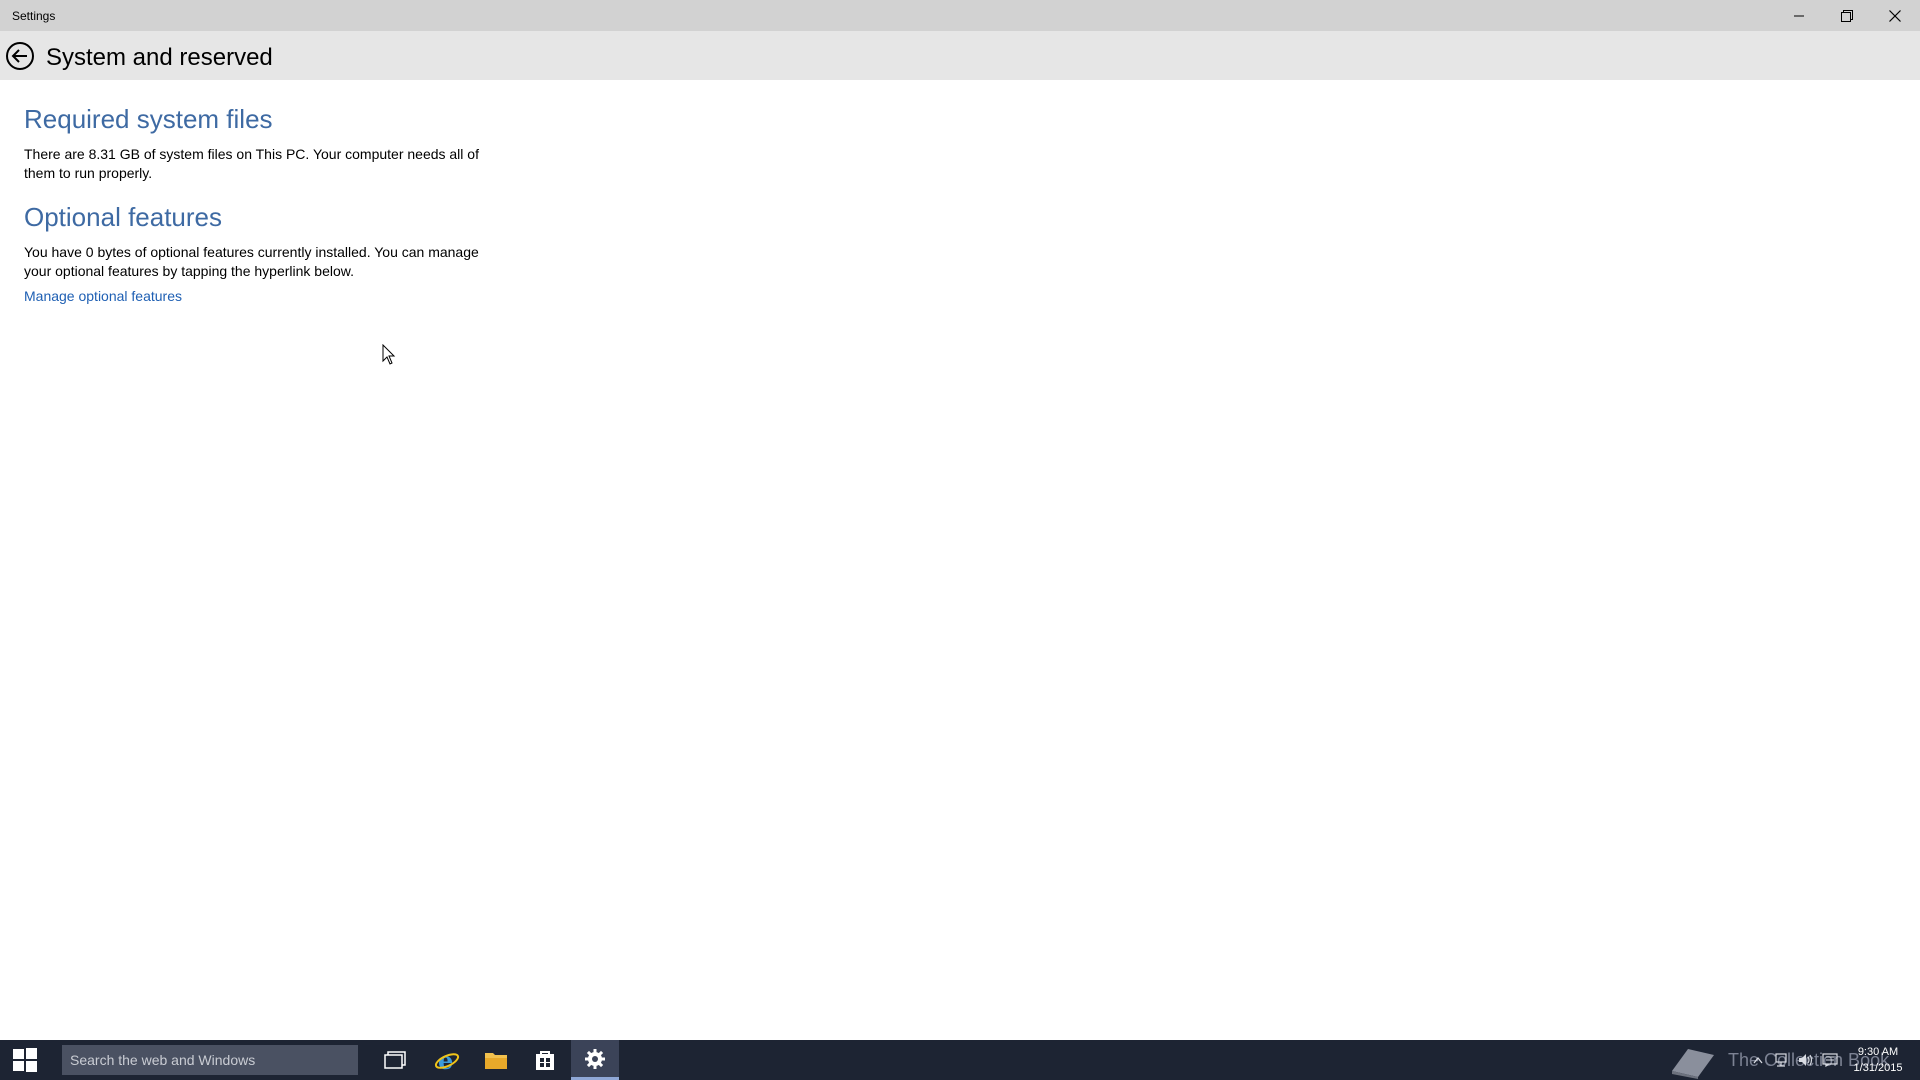 Image resolution: width=1920 pixels, height=1080 pixels. I want to click on folder-icon, so click(496, 1061).